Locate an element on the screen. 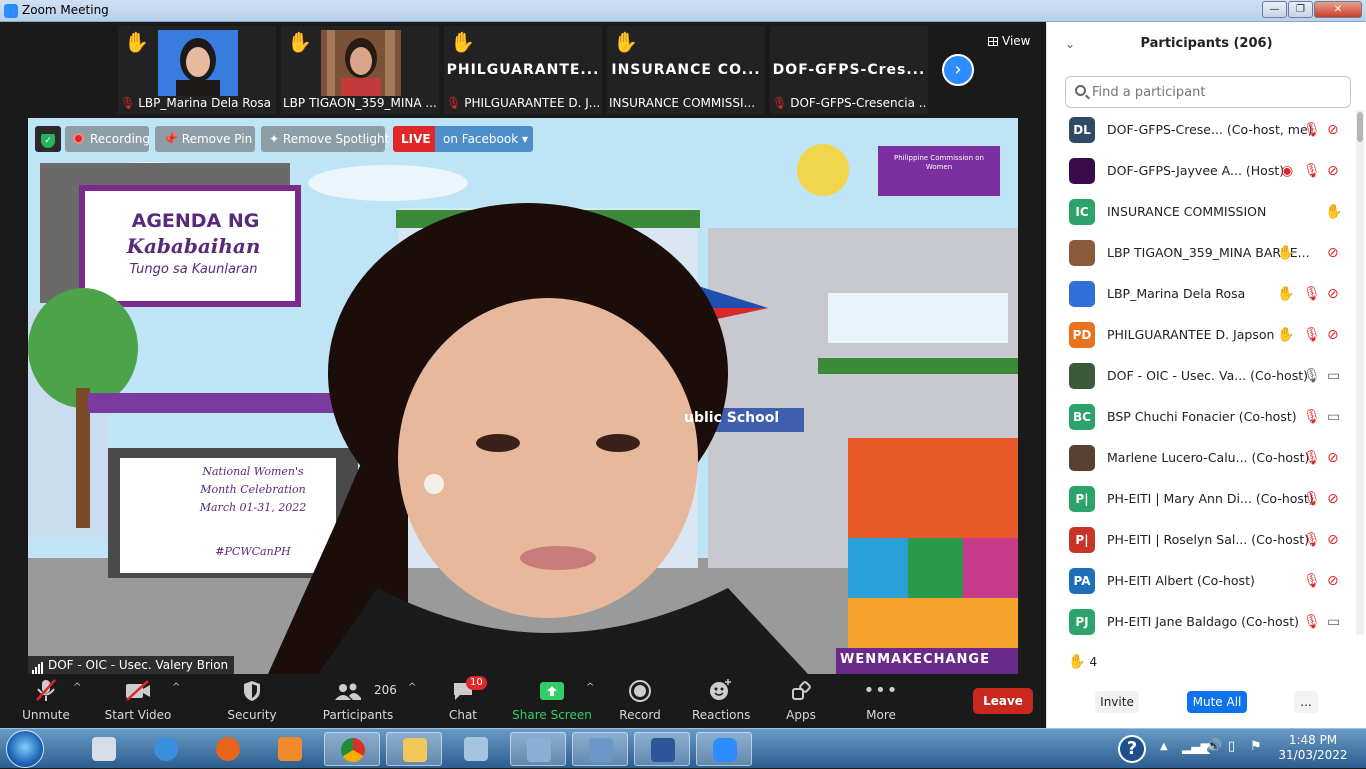 Image resolution: width=1366 pixels, height=769 pixels. participants-button: 206 ^ Participants is located at coordinates (369, 701).